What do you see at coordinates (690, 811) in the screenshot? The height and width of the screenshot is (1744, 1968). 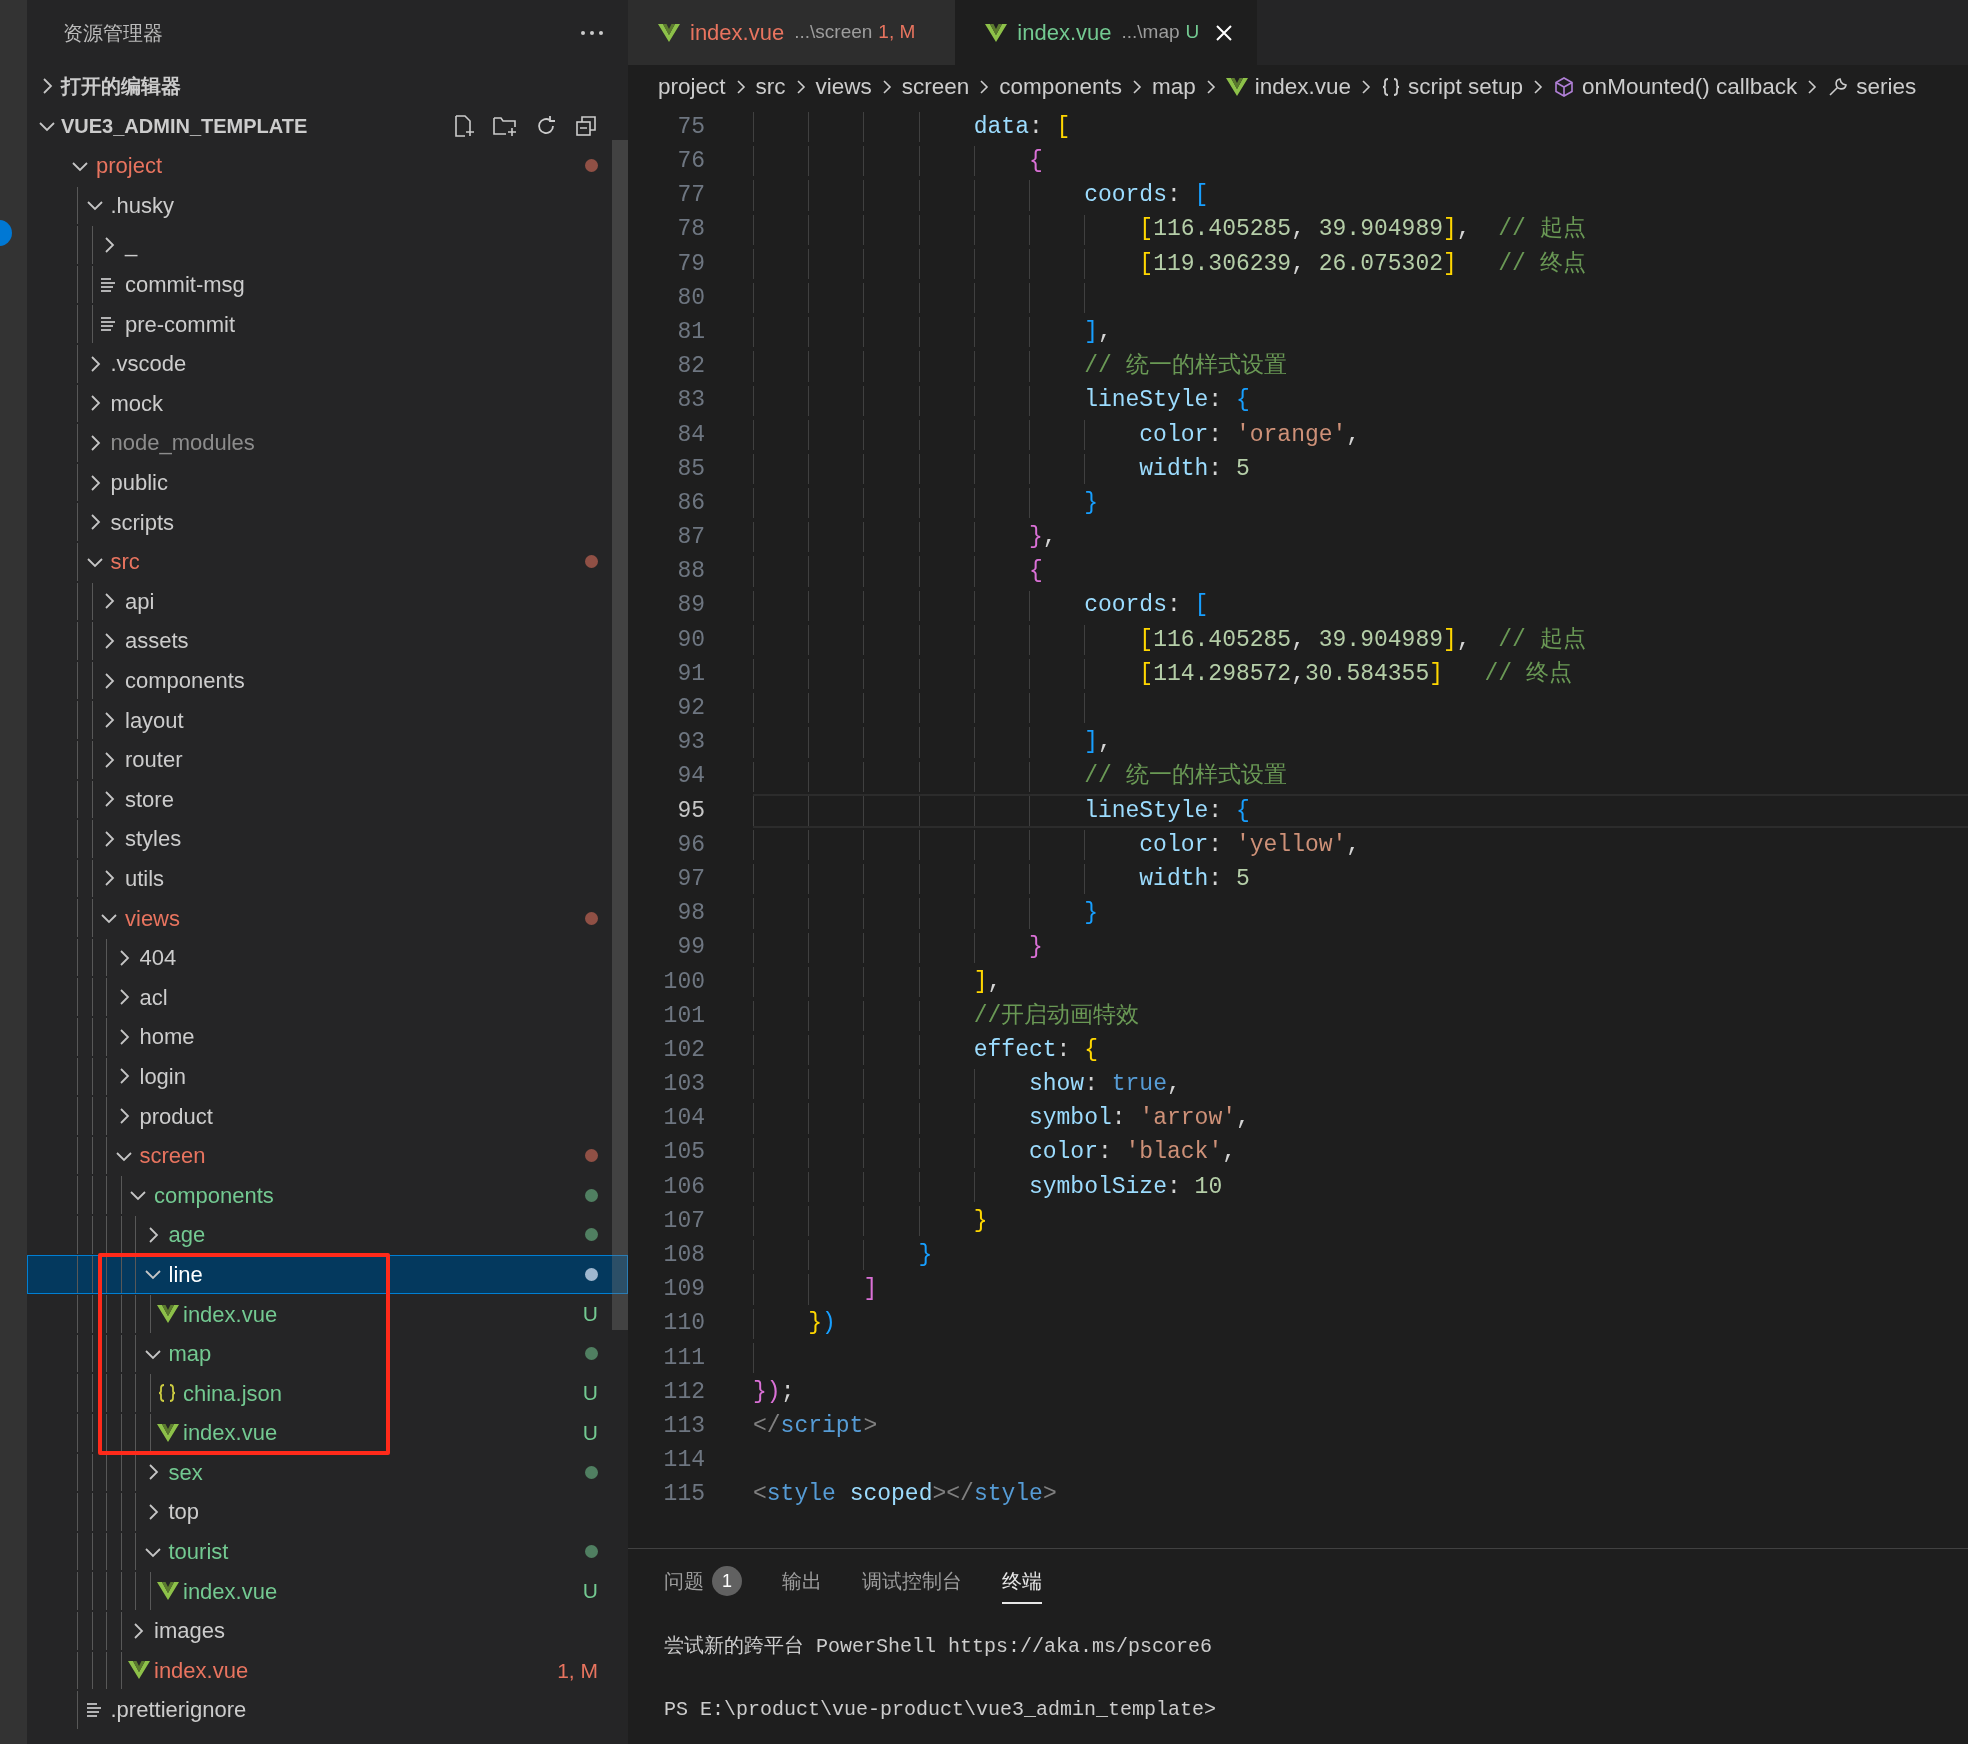 I see `line-number: 95` at bounding box center [690, 811].